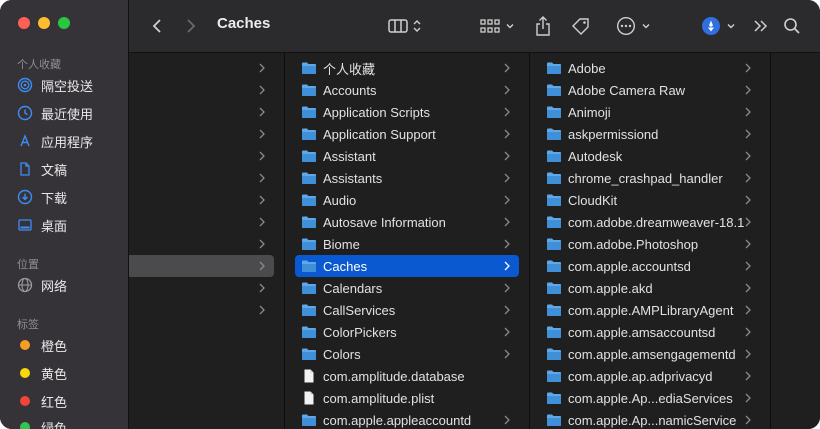  I want to click on list-item: Autosave Information, so click(407, 222).